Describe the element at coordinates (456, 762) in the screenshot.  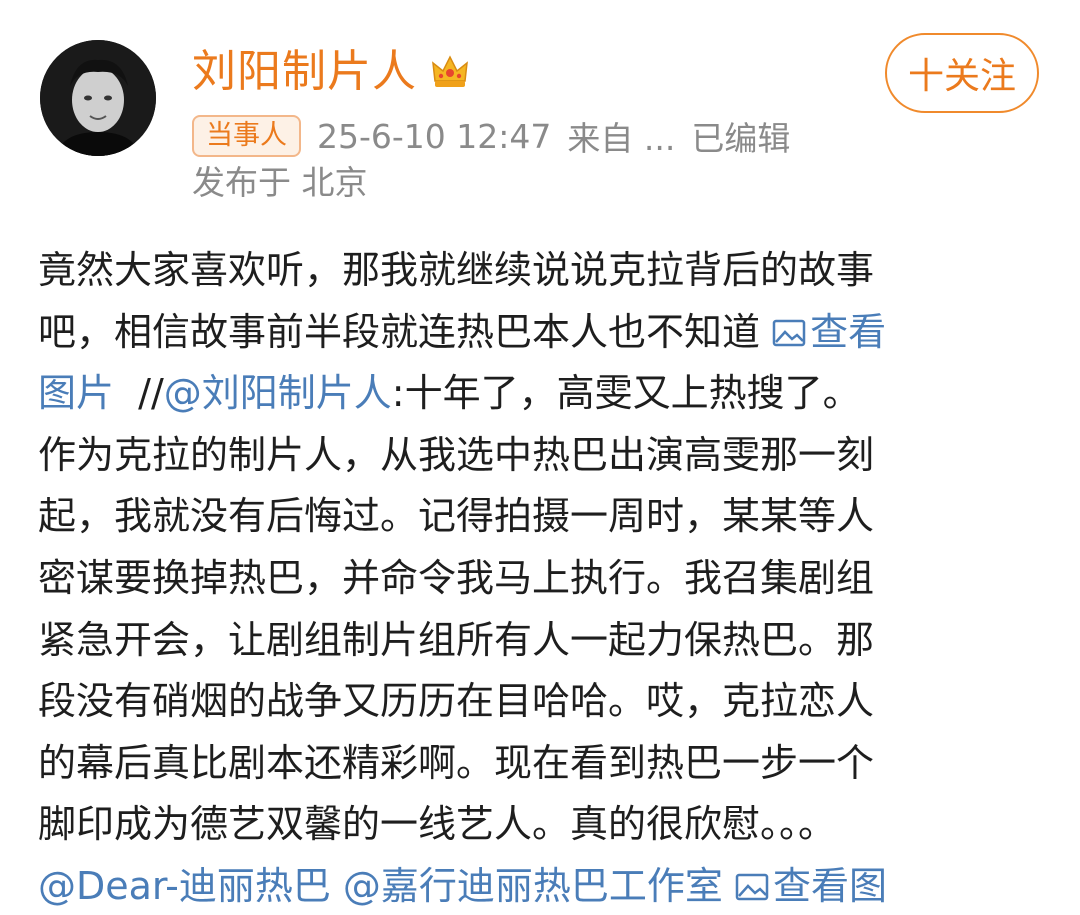
I see `post-line: 的幕后真比剧本还精彩啊。现在看到热巴一步一个` at that location.